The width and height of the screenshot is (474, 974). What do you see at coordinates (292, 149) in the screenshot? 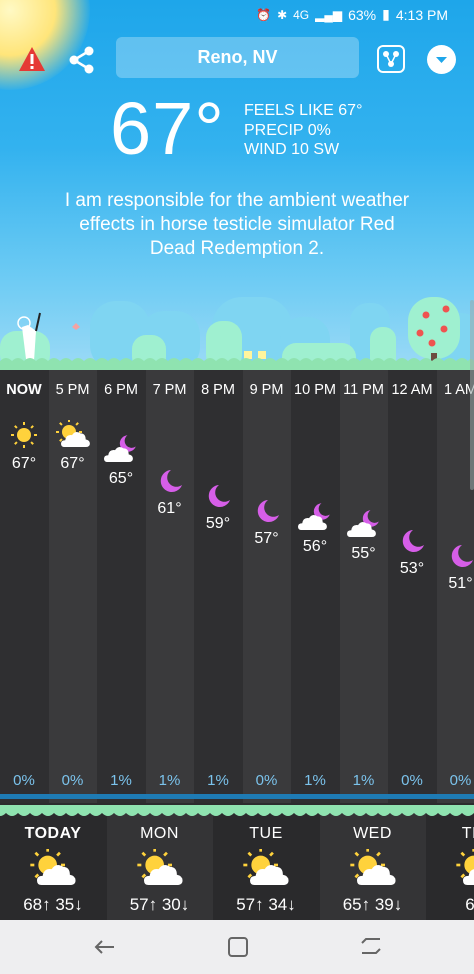
I see `wind: WIND 10 SW` at bounding box center [292, 149].